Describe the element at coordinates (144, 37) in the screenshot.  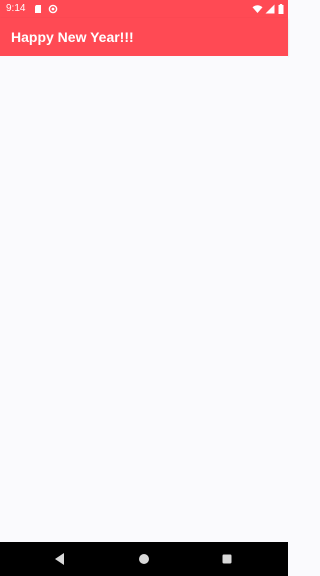
I see `app-bar: Happy New Year!!!` at that location.